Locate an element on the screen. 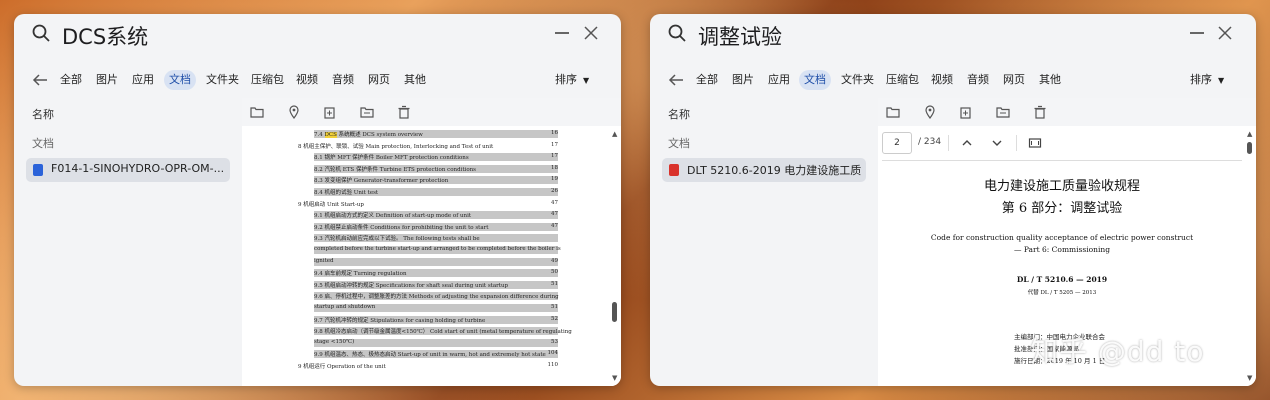  toc-line: 9 机组启动 Unit Start-up 47 is located at coordinates (428, 204).